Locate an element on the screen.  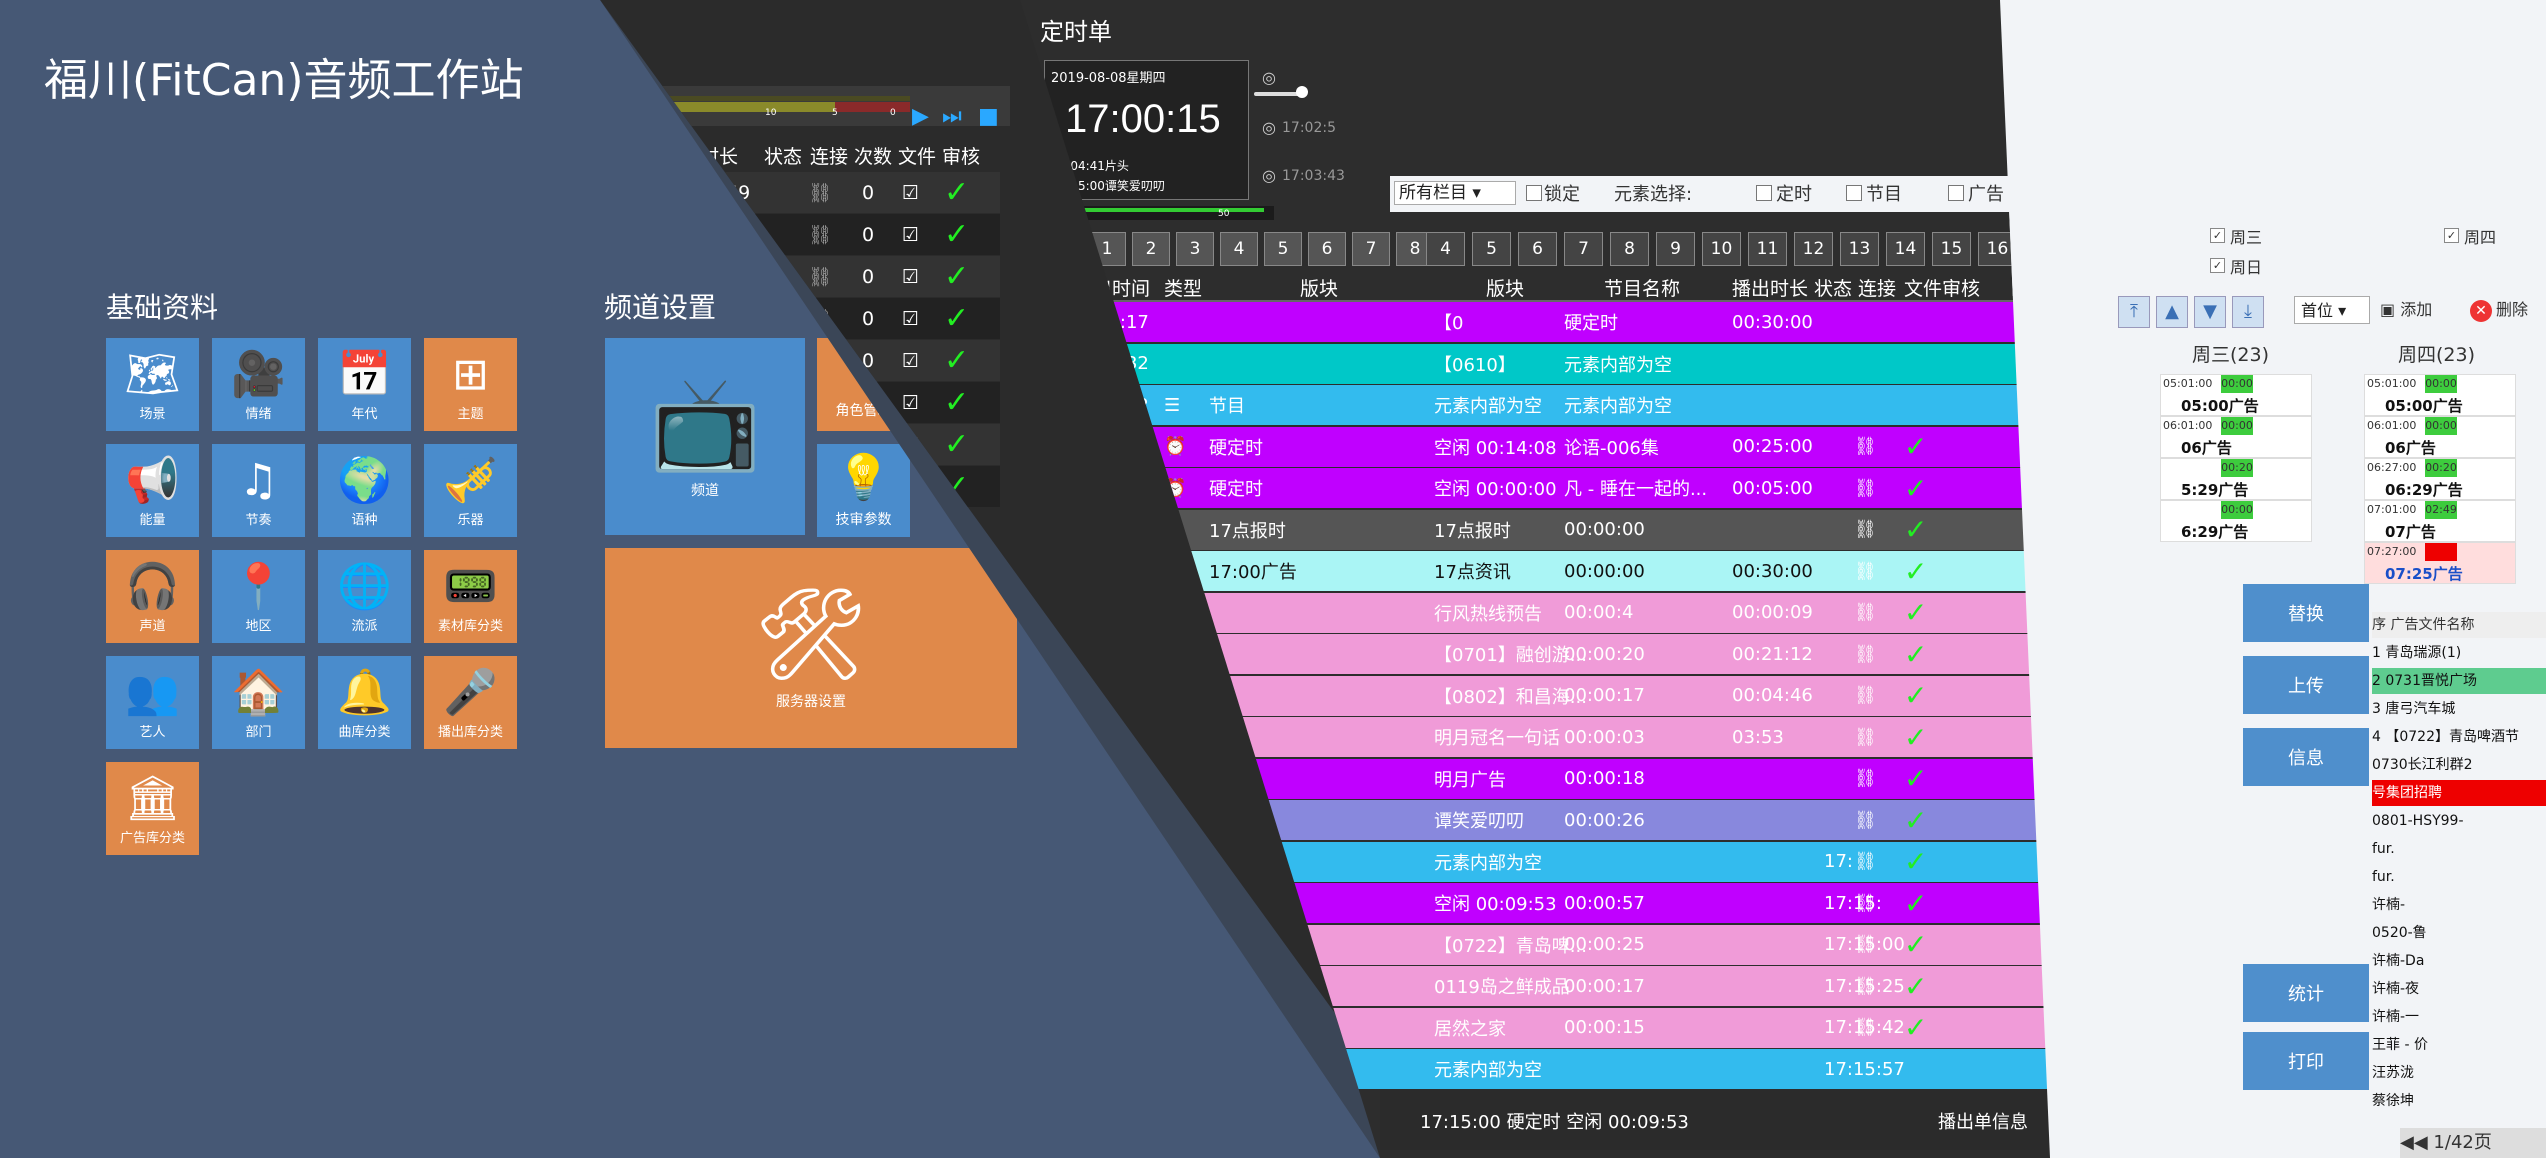
number-button: 15 is located at coordinates (1951, 249).